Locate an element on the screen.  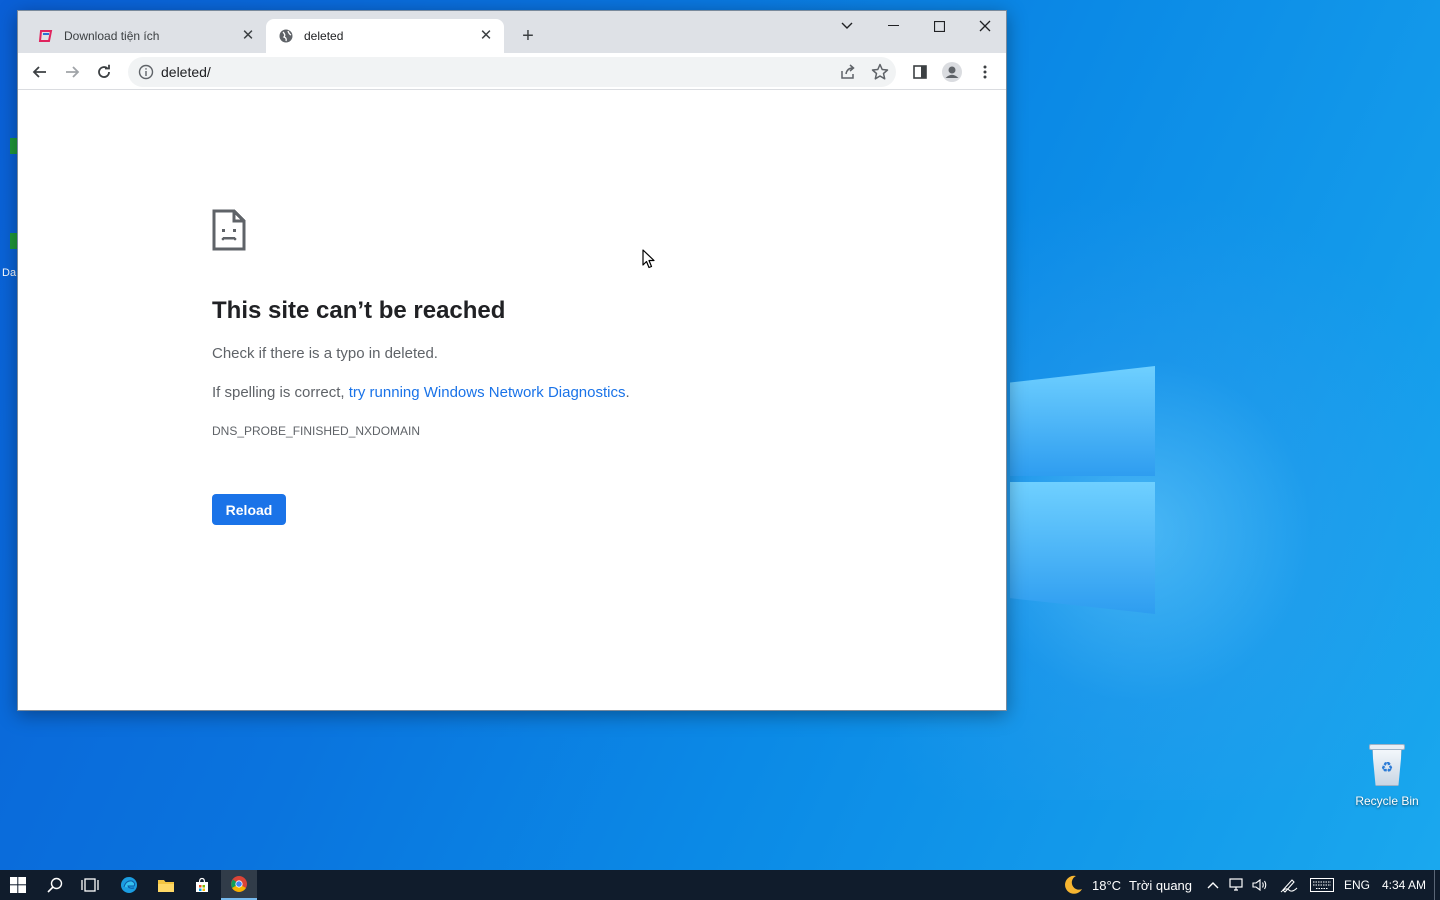
info-icon is located at coordinates (146, 72).